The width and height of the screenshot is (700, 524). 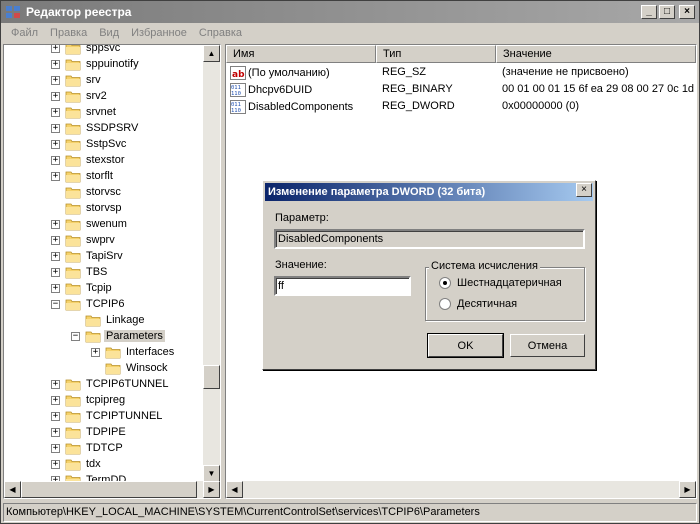 What do you see at coordinates (404, 72) in the screenshot?
I see `value-type: REG_SZ` at bounding box center [404, 72].